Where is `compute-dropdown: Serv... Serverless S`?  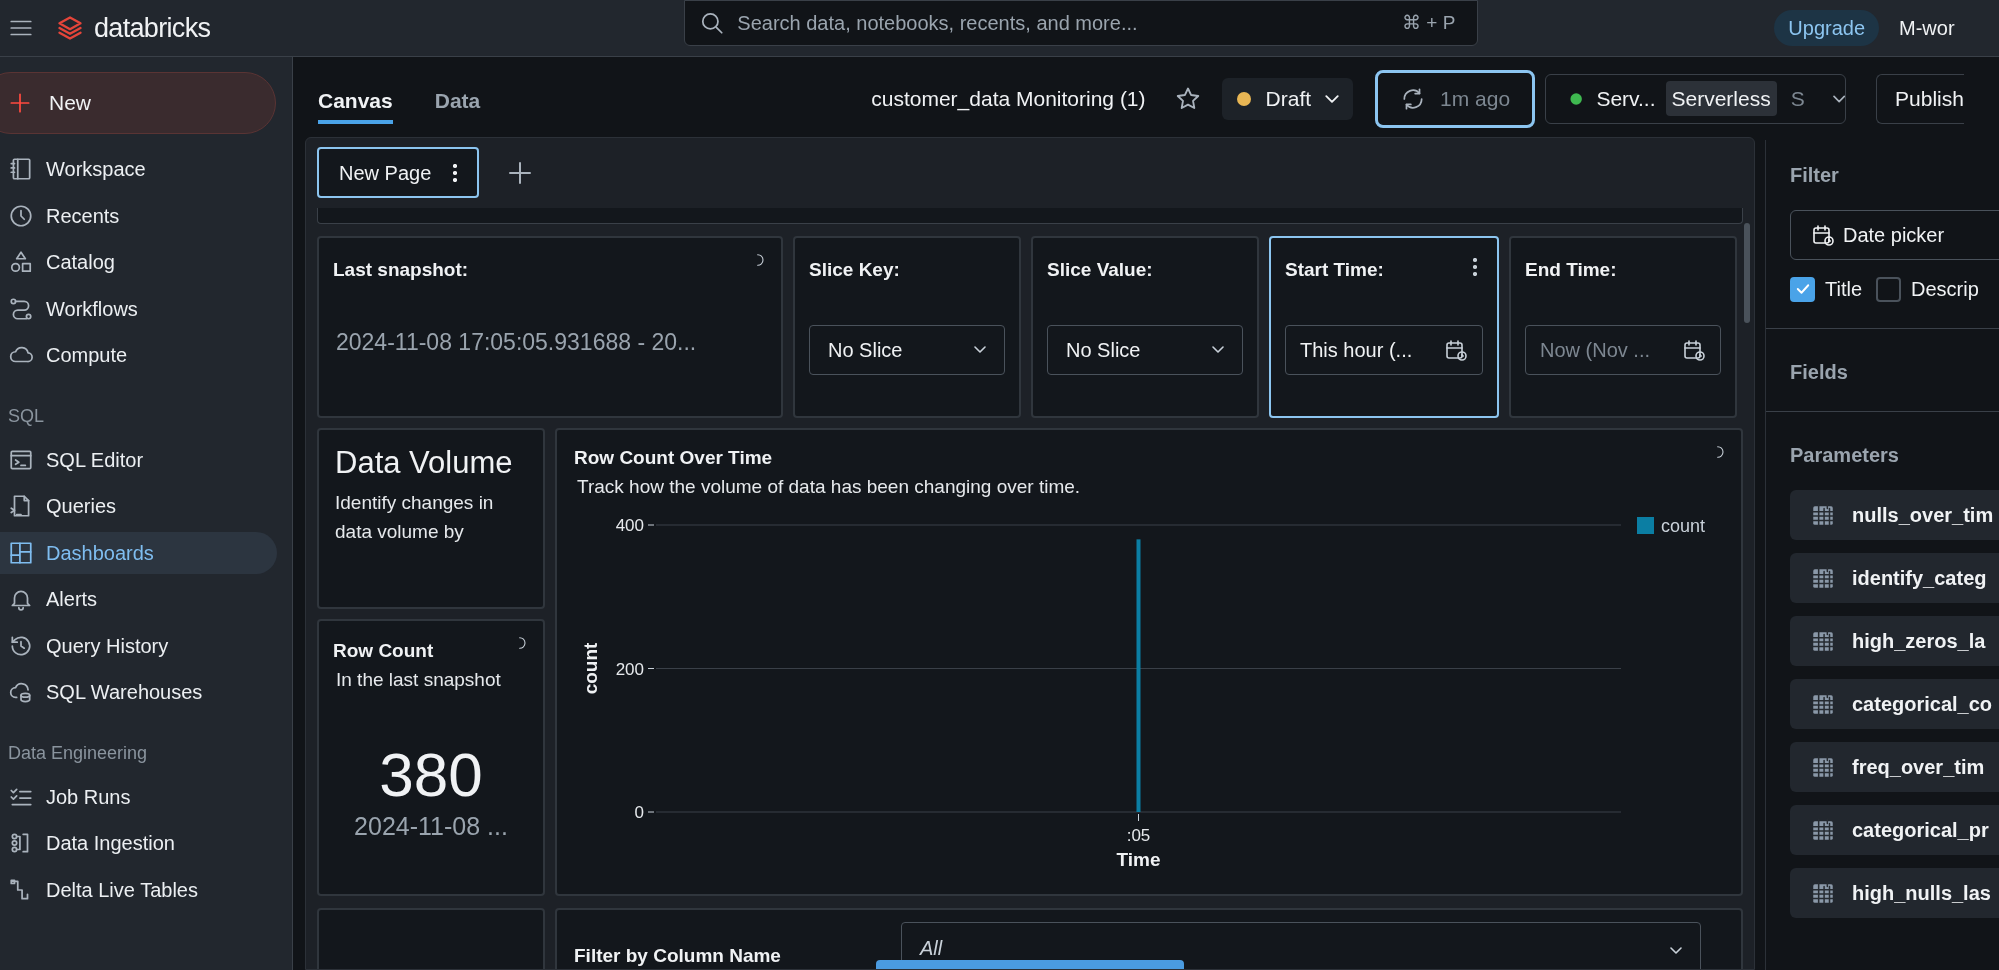
compute-dropdown: Serv... Serverless S is located at coordinates (1696, 98).